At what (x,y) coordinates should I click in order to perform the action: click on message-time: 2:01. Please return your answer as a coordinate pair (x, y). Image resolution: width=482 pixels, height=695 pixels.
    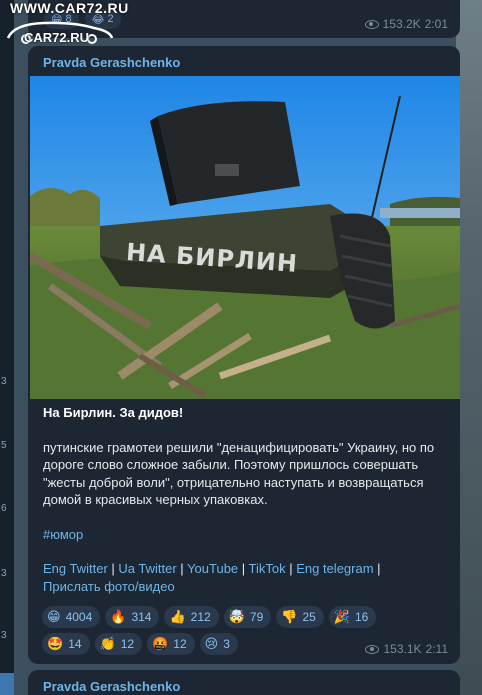
    Looking at the image, I should click on (436, 24).